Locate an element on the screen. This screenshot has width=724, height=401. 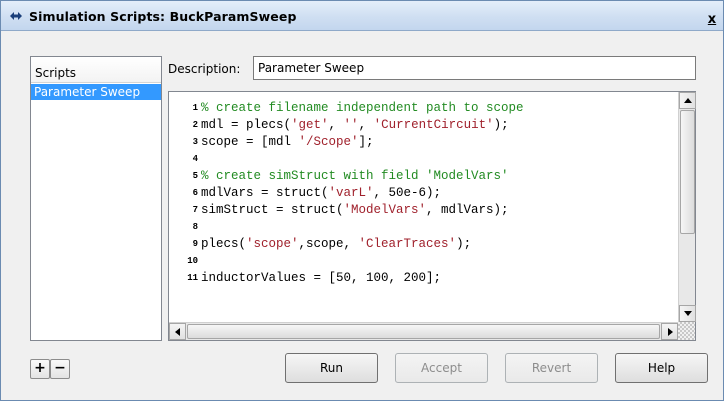
scroll-left-button is located at coordinates (177, 331).